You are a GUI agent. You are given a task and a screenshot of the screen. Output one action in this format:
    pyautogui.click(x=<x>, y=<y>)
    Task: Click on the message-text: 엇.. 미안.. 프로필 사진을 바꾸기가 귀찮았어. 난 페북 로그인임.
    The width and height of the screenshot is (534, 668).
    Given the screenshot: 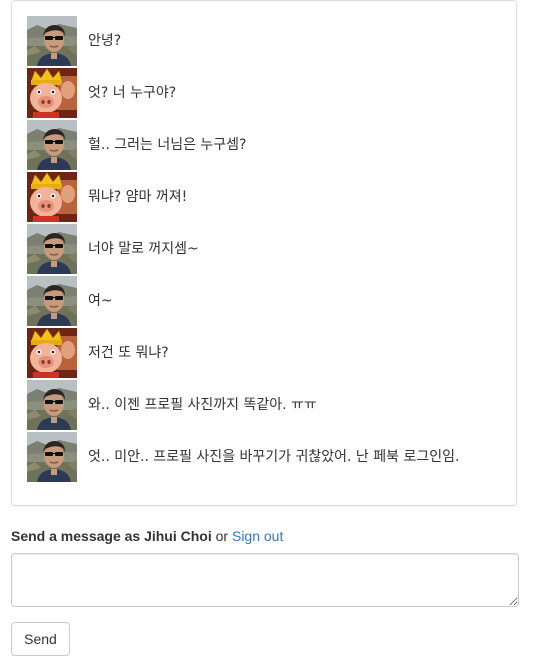 What is the action you would take?
    pyautogui.click(x=274, y=457)
    